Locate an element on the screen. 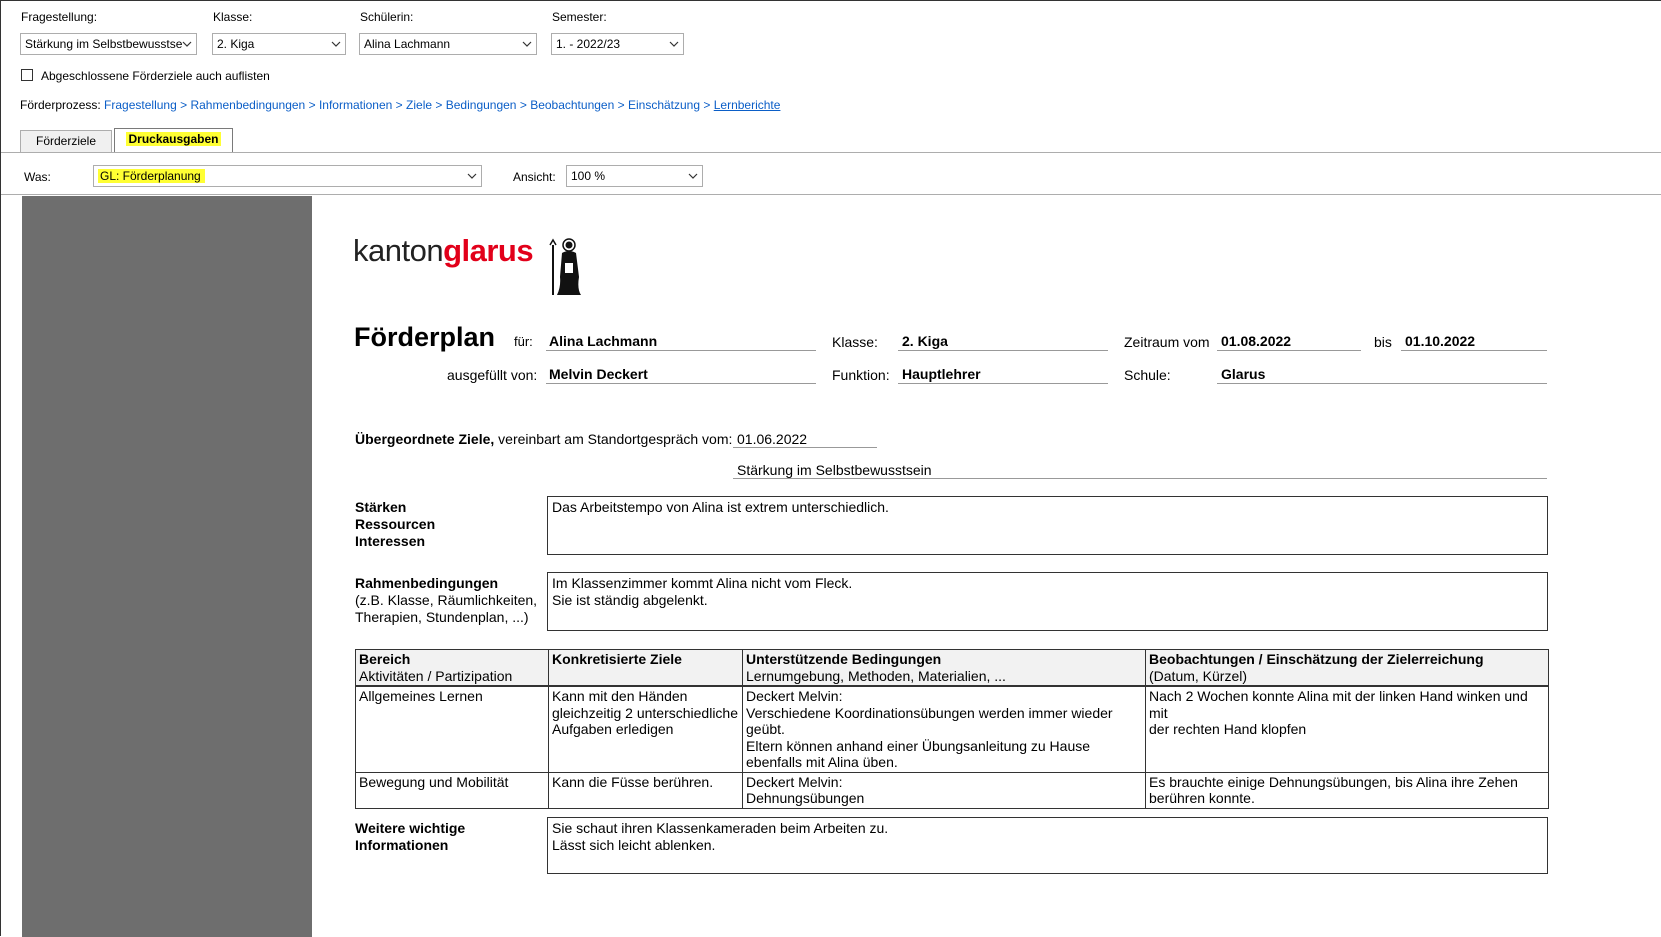 The height and width of the screenshot is (937, 1661). klasse-value: 2. Kiga is located at coordinates (236, 44).